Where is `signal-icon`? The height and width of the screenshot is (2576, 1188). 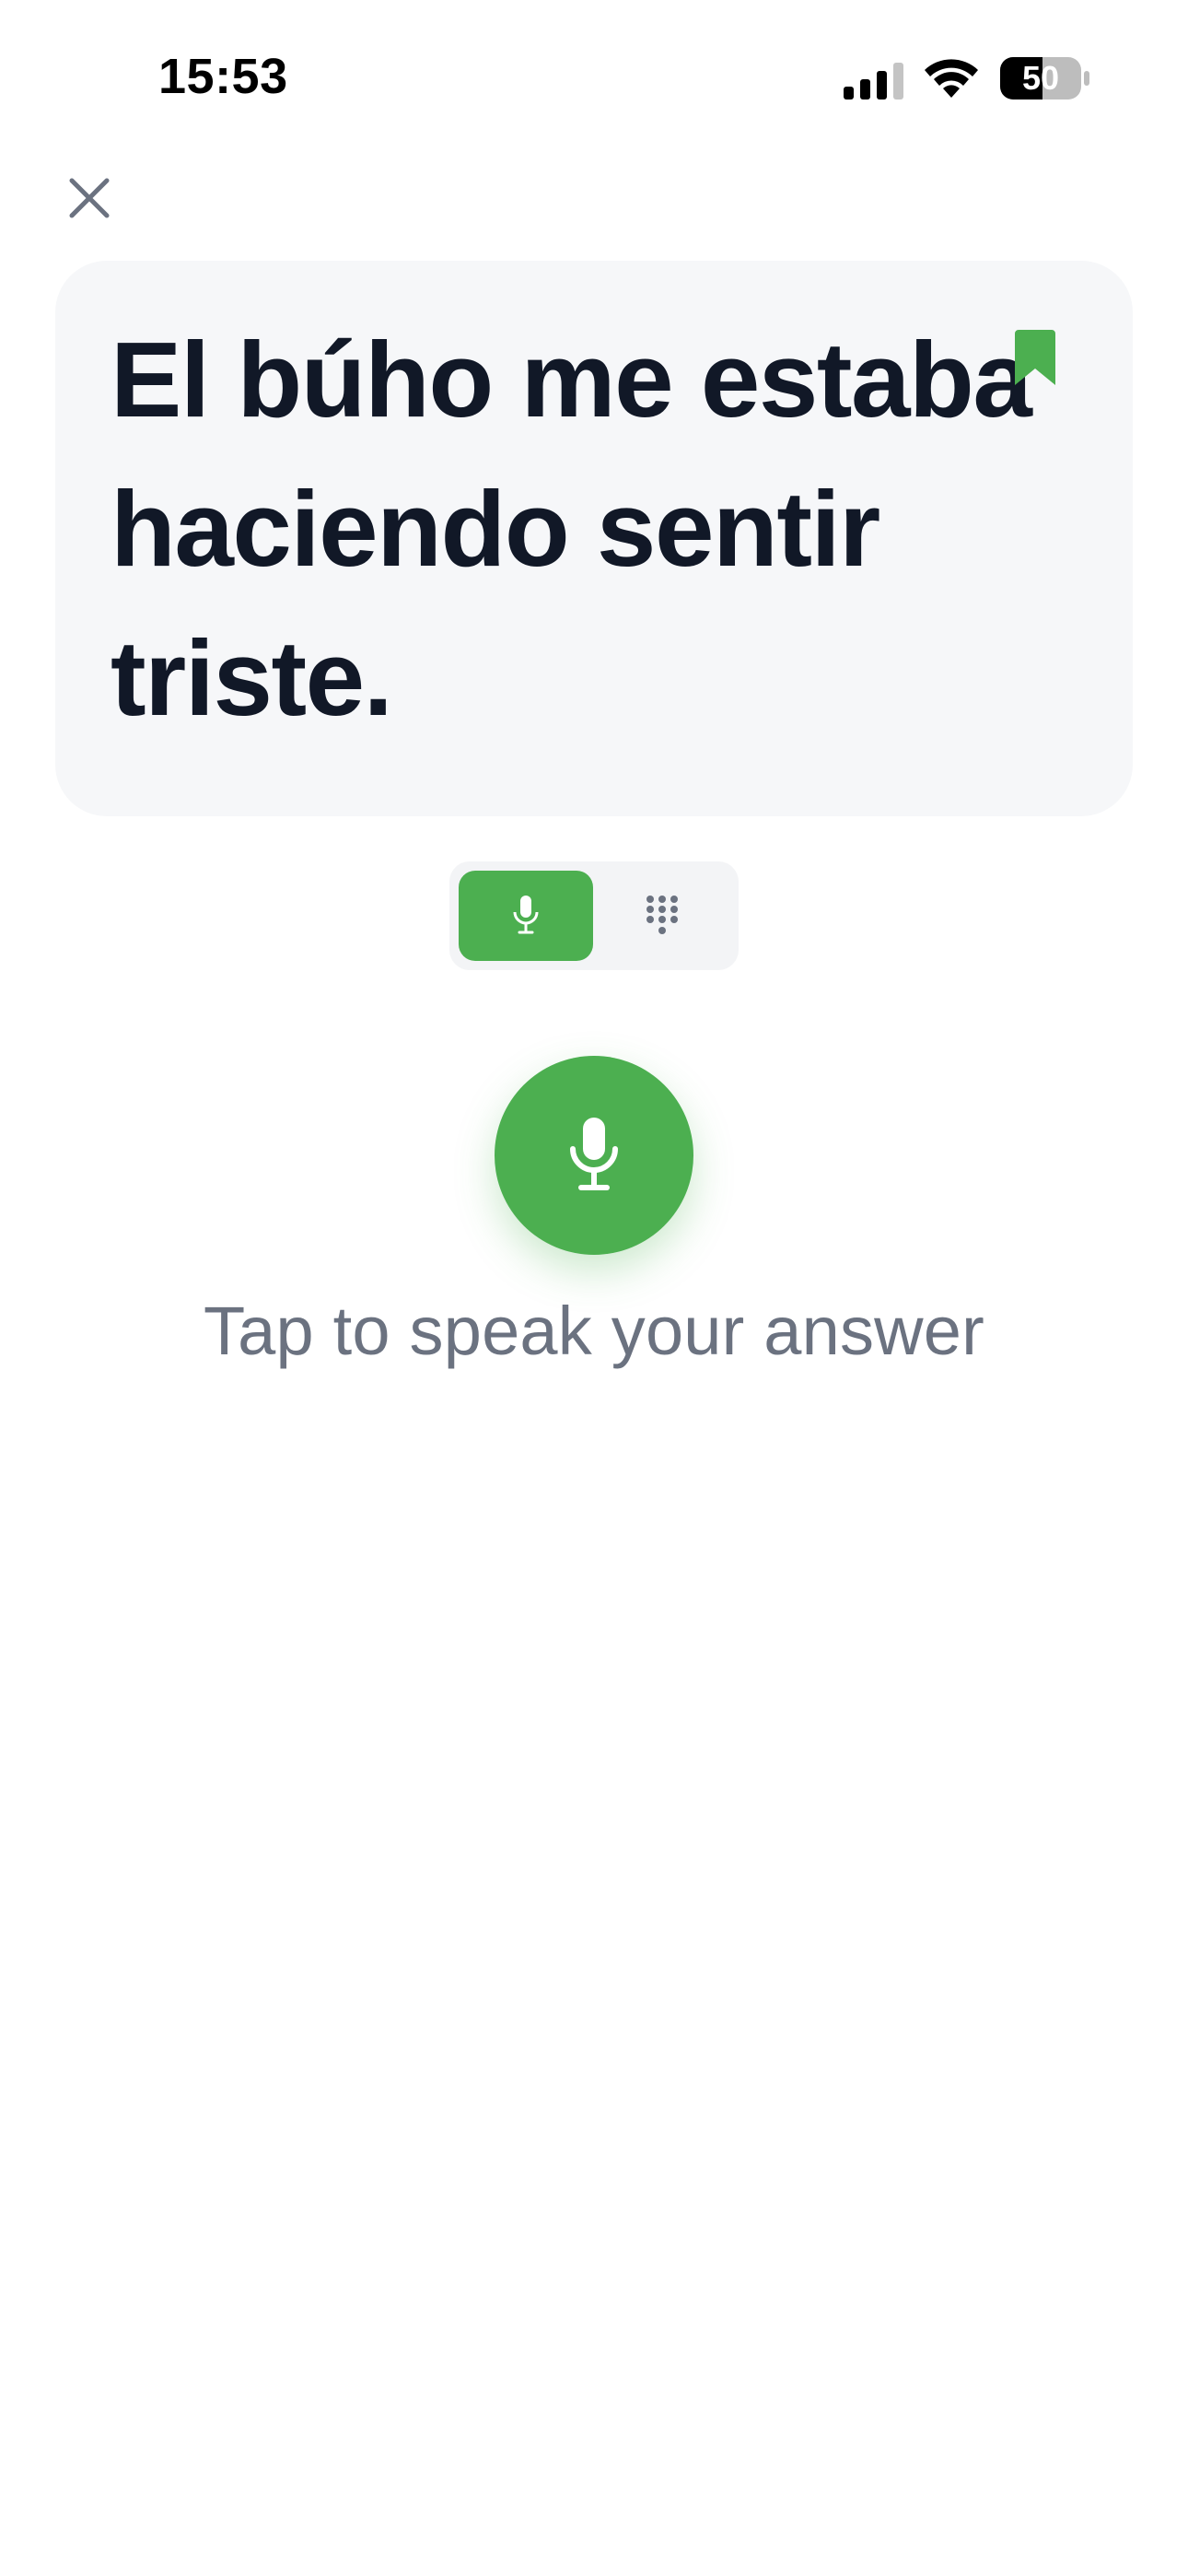 signal-icon is located at coordinates (873, 81).